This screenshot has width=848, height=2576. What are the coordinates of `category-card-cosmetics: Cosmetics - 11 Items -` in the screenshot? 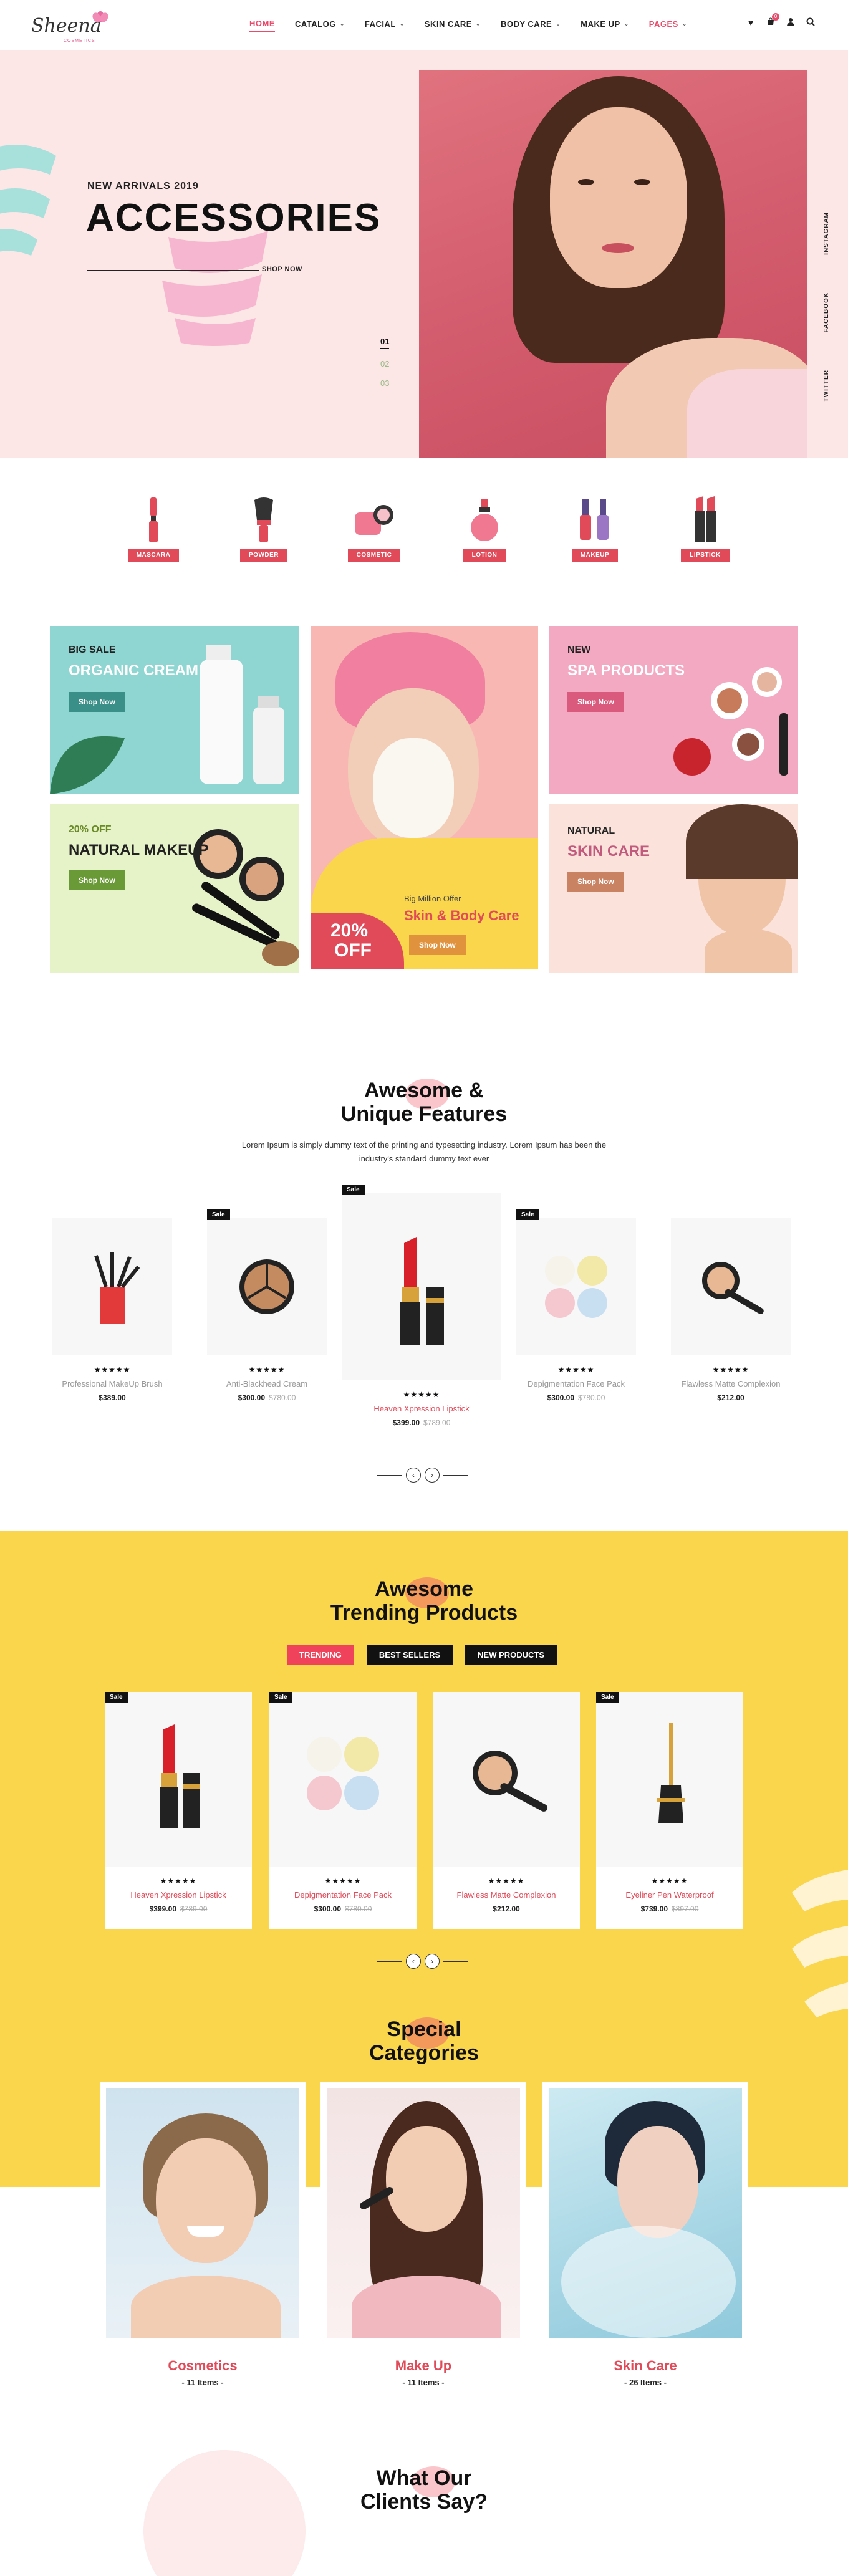 It's located at (203, 2234).